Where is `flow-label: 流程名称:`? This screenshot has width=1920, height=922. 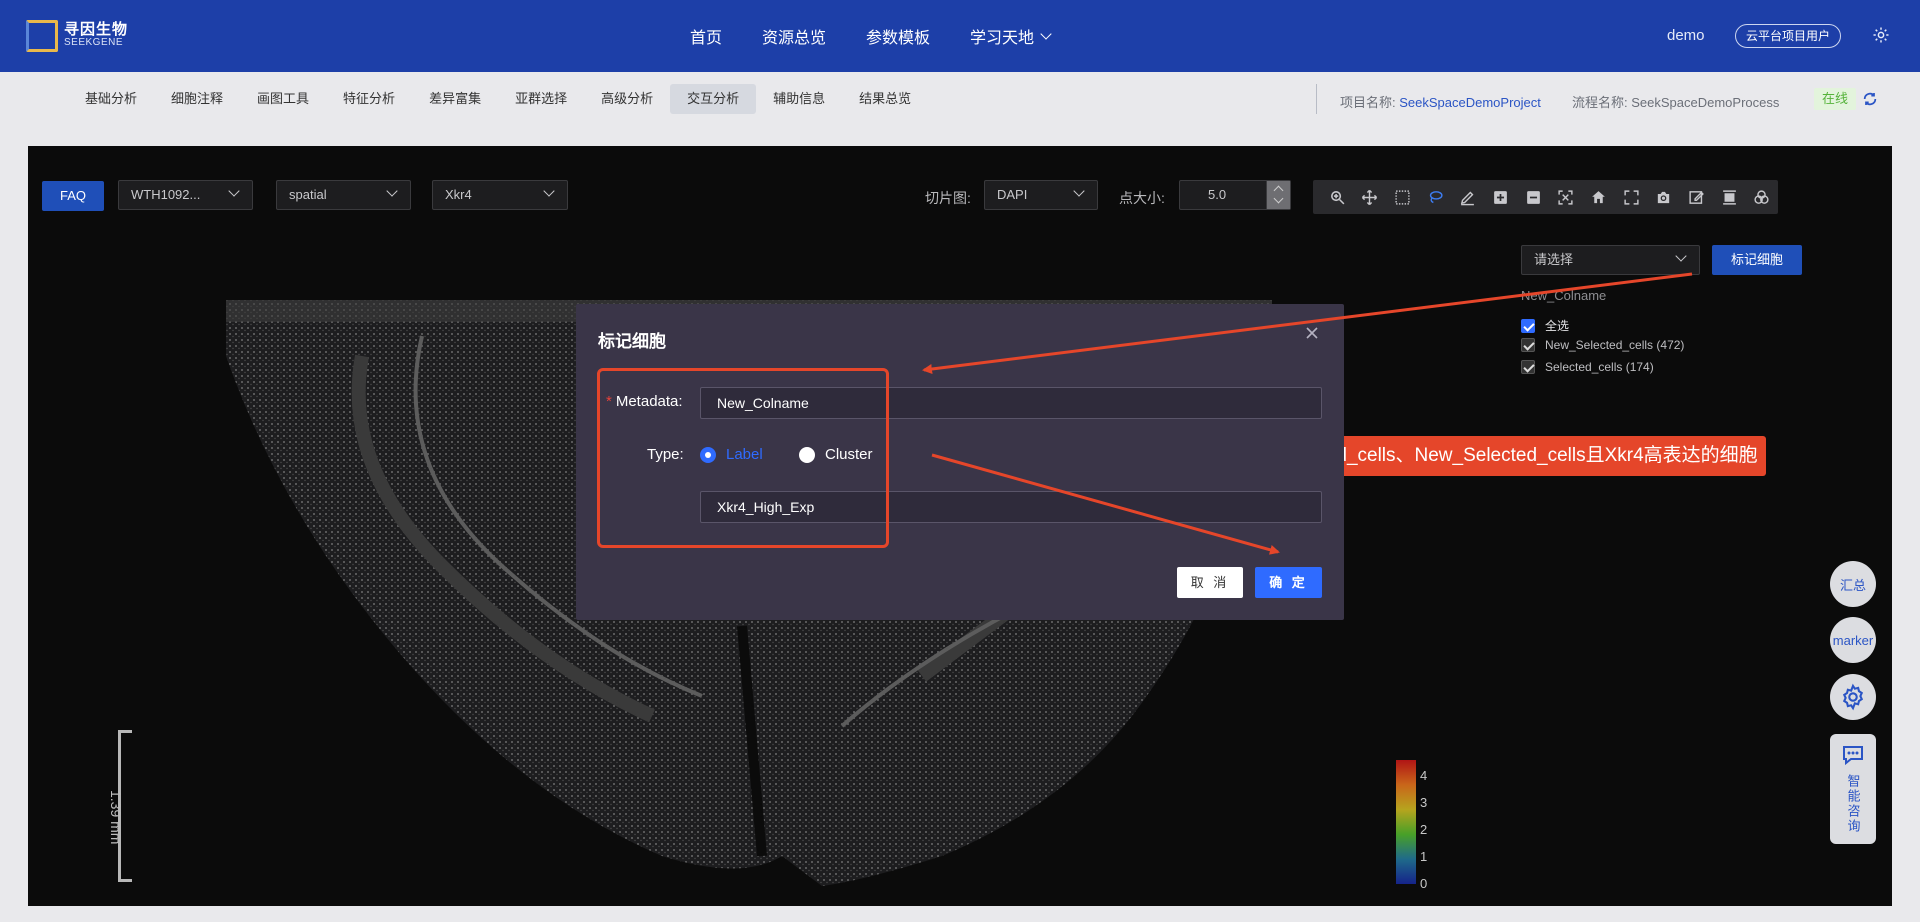
flow-label: 流程名称: is located at coordinates (1602, 102).